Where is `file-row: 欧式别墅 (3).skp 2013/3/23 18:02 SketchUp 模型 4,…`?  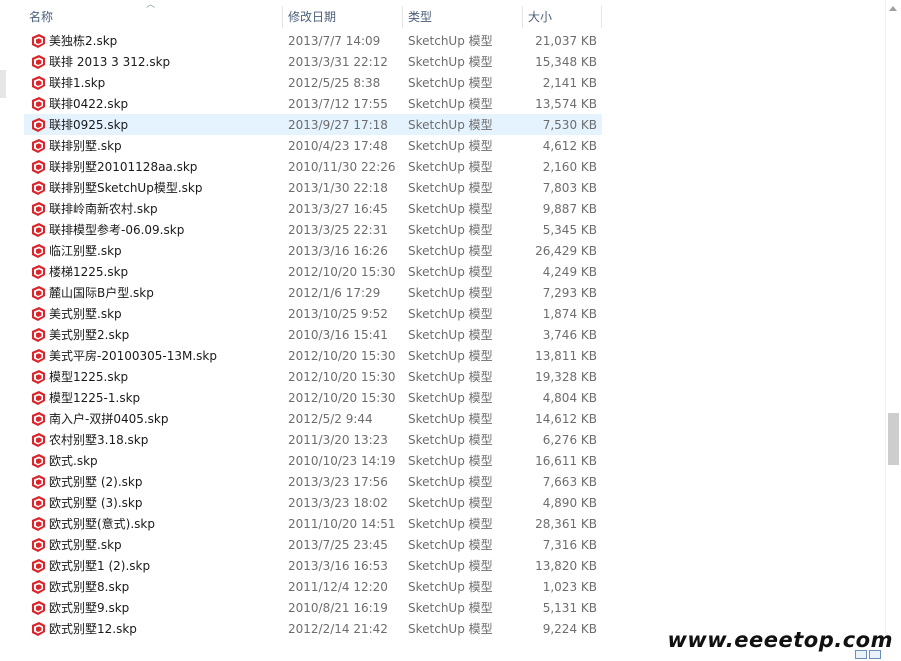 file-row: 欧式别墅 (3).skp 2013/3/23 18:02 SketchUp 模型 4,… is located at coordinates (313, 502).